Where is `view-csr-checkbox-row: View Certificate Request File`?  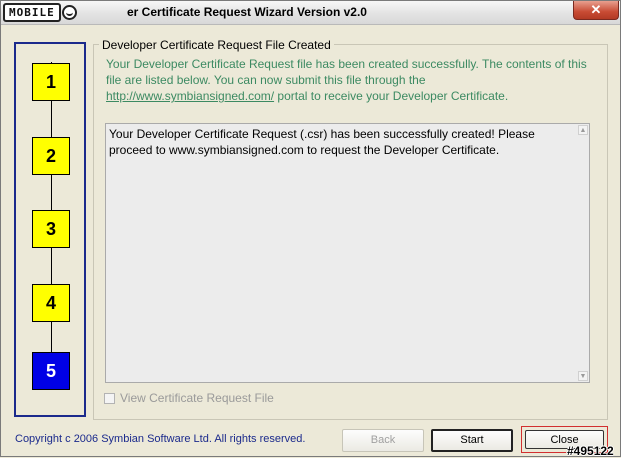
view-csr-checkbox-row: View Certificate Request File is located at coordinates (189, 398).